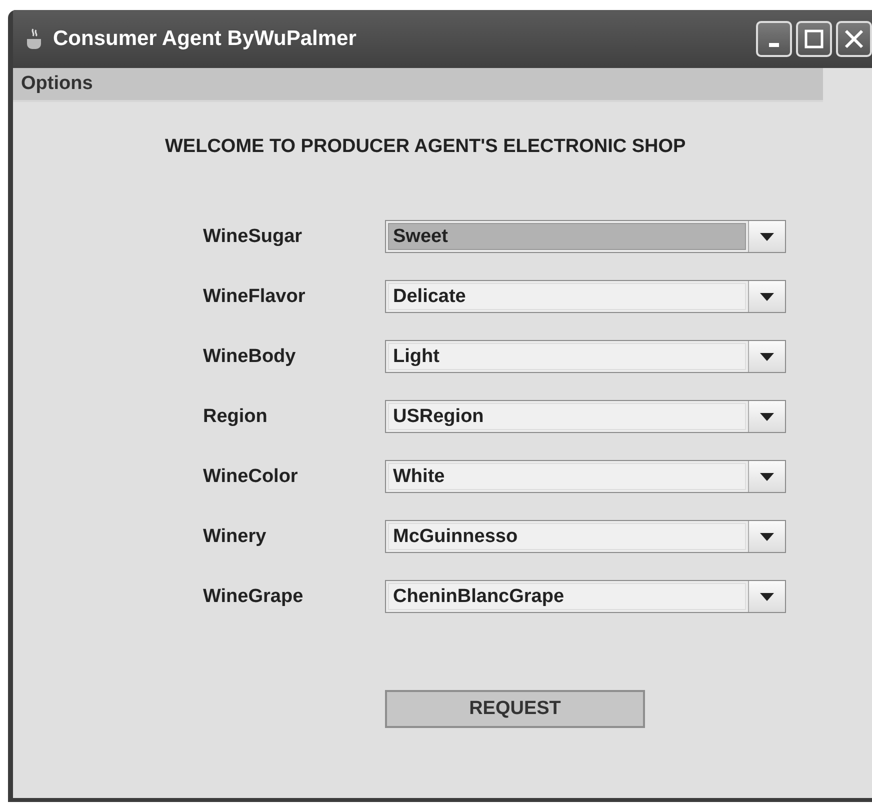 The image size is (872, 806). Describe the element at coordinates (254, 297) in the screenshot. I see `field-label: WineFlavor` at that location.